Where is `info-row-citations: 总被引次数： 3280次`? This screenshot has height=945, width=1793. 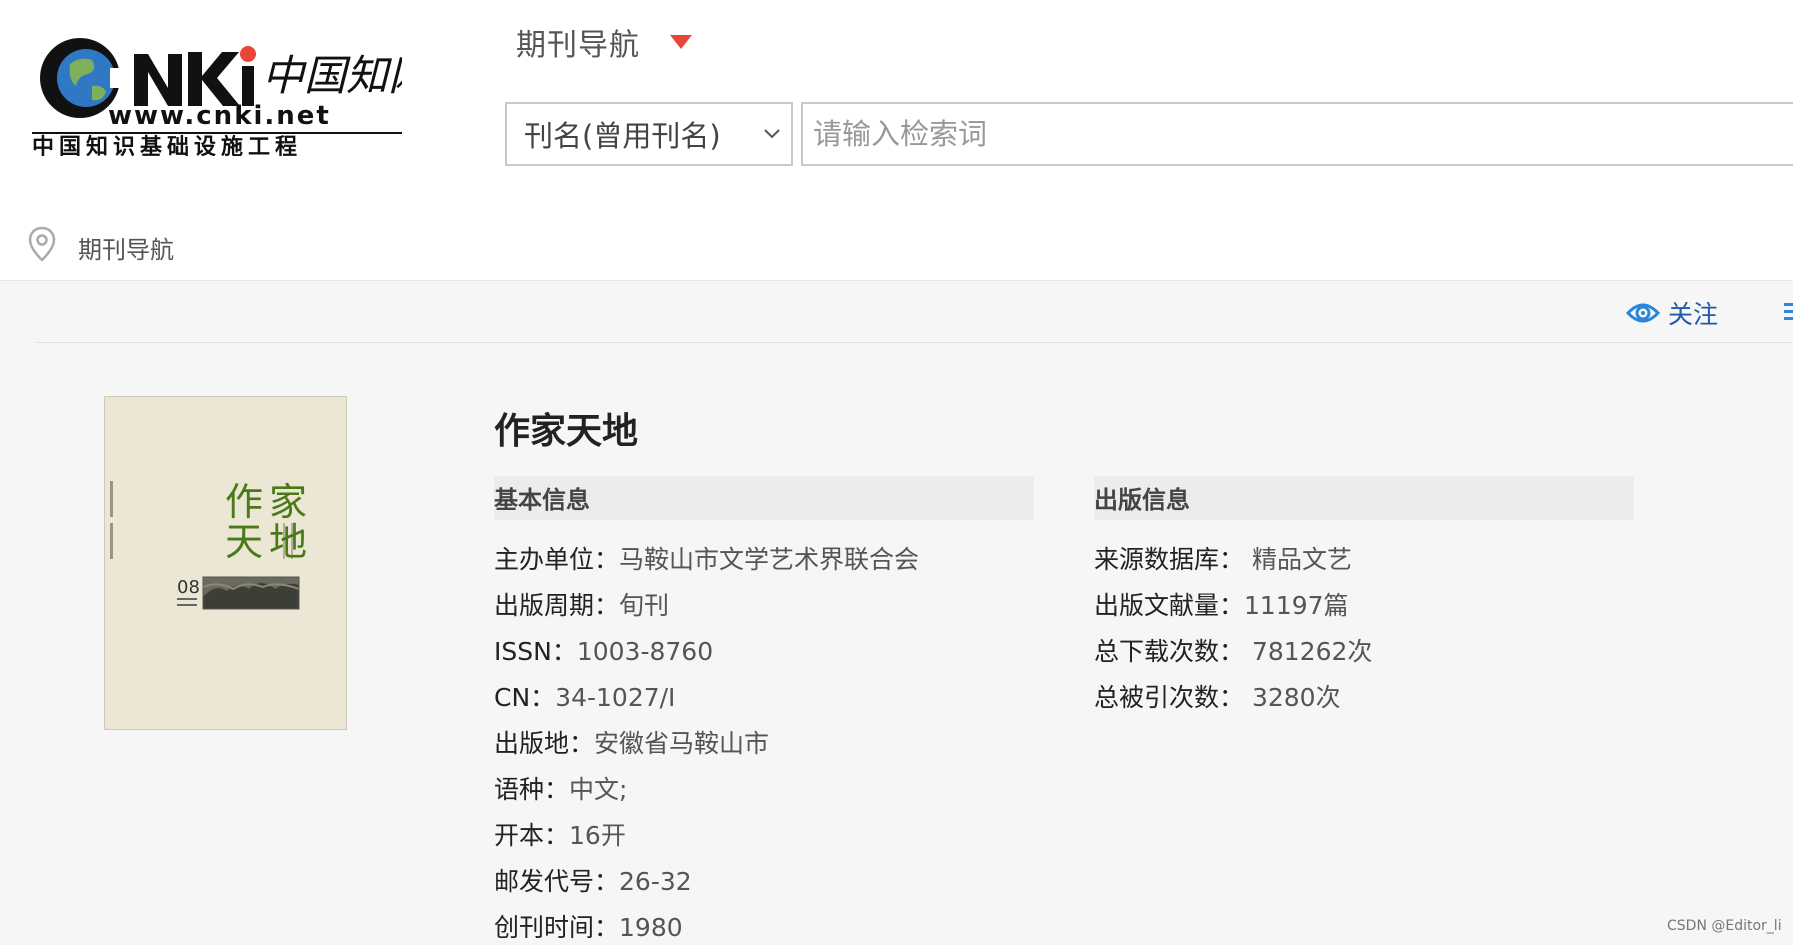
info-row-citations: 总被引次数： 3280次 is located at coordinates (1217, 696).